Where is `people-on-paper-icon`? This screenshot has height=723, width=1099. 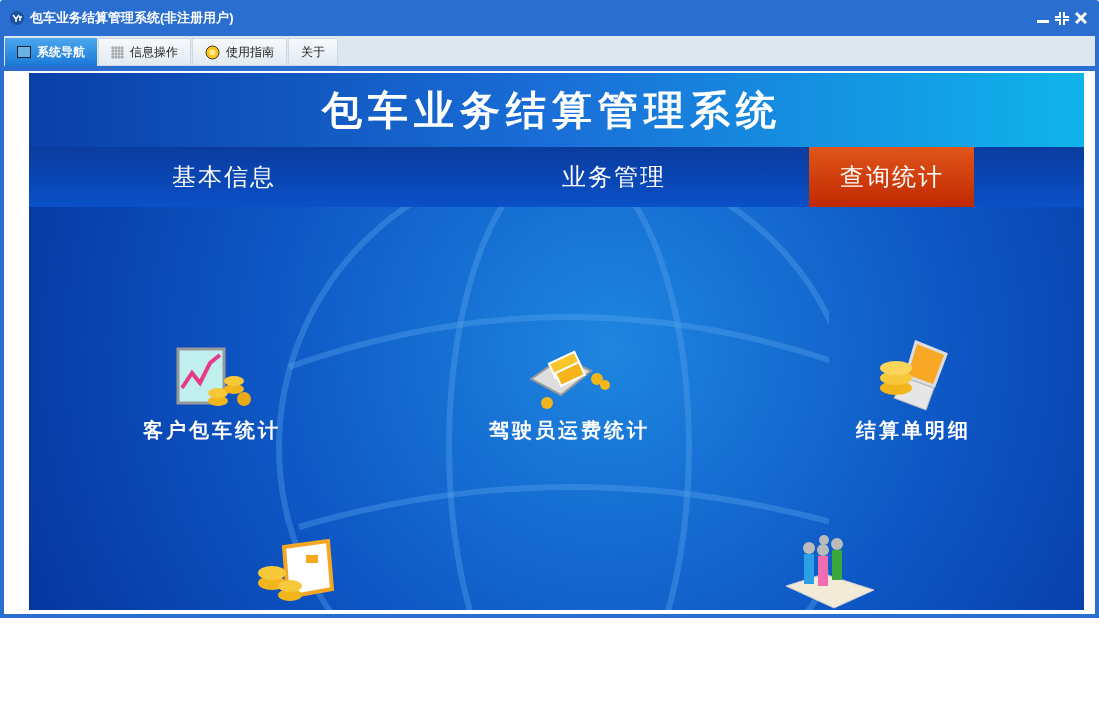 people-on-paper-icon is located at coordinates (829, 571).